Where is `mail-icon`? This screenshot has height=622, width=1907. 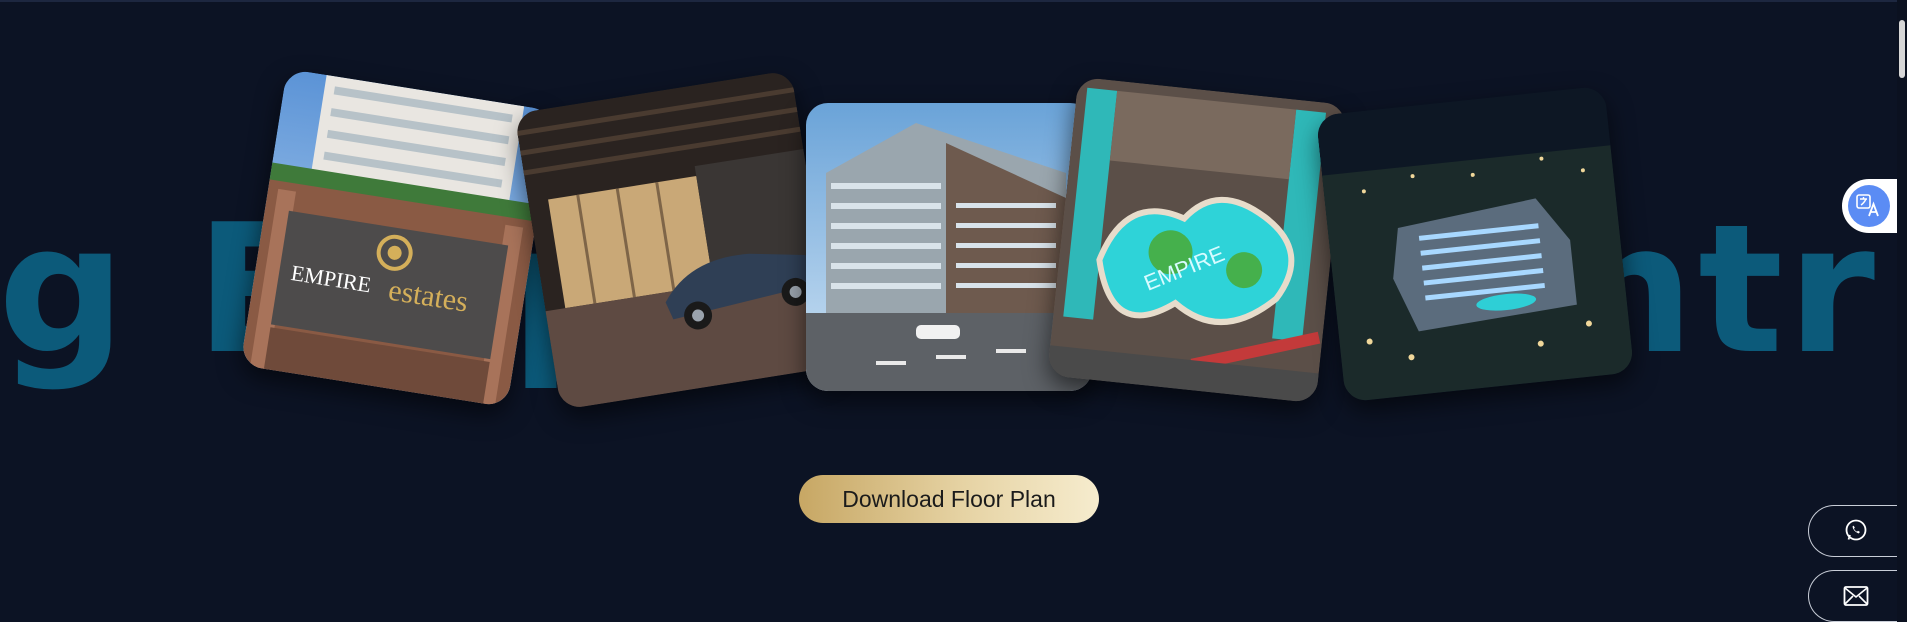
mail-icon is located at coordinates (1856, 596).